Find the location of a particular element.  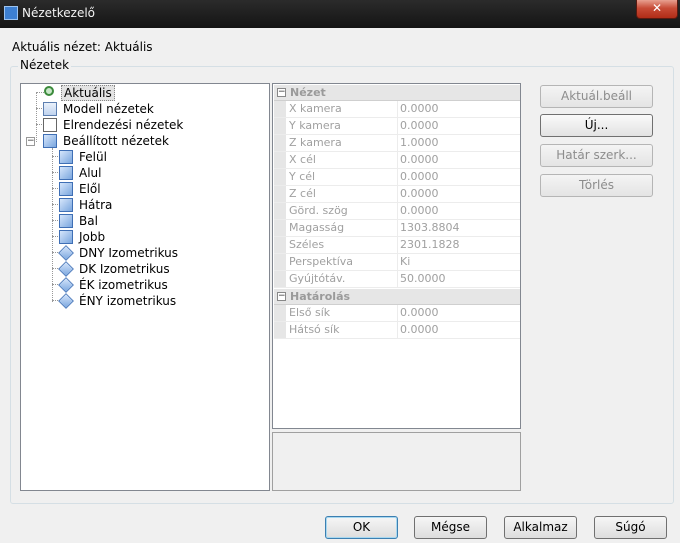

close-button: ✕ is located at coordinates (657, 9).